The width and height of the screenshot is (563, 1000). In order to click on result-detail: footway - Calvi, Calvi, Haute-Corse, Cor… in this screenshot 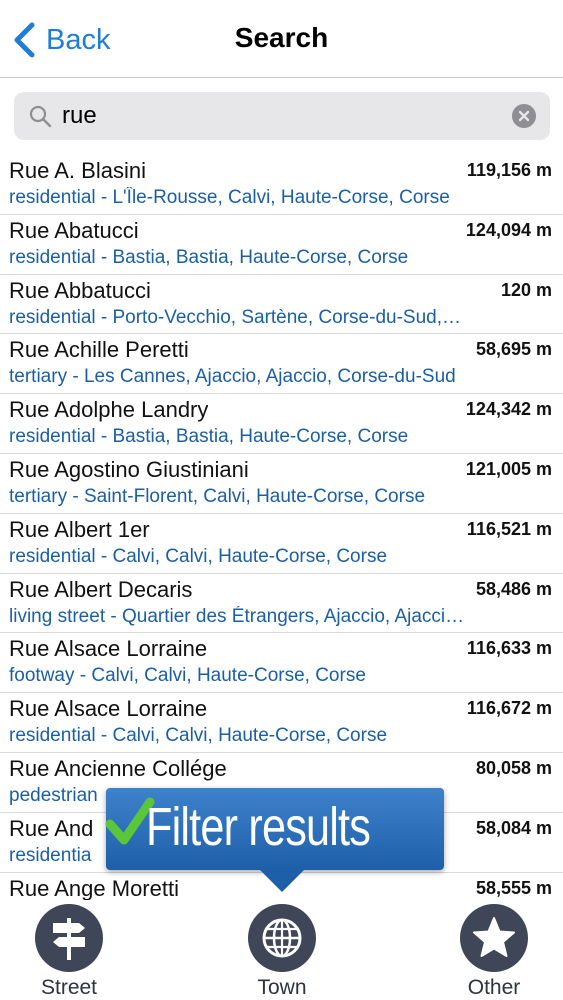, I will do `click(187, 676)`.